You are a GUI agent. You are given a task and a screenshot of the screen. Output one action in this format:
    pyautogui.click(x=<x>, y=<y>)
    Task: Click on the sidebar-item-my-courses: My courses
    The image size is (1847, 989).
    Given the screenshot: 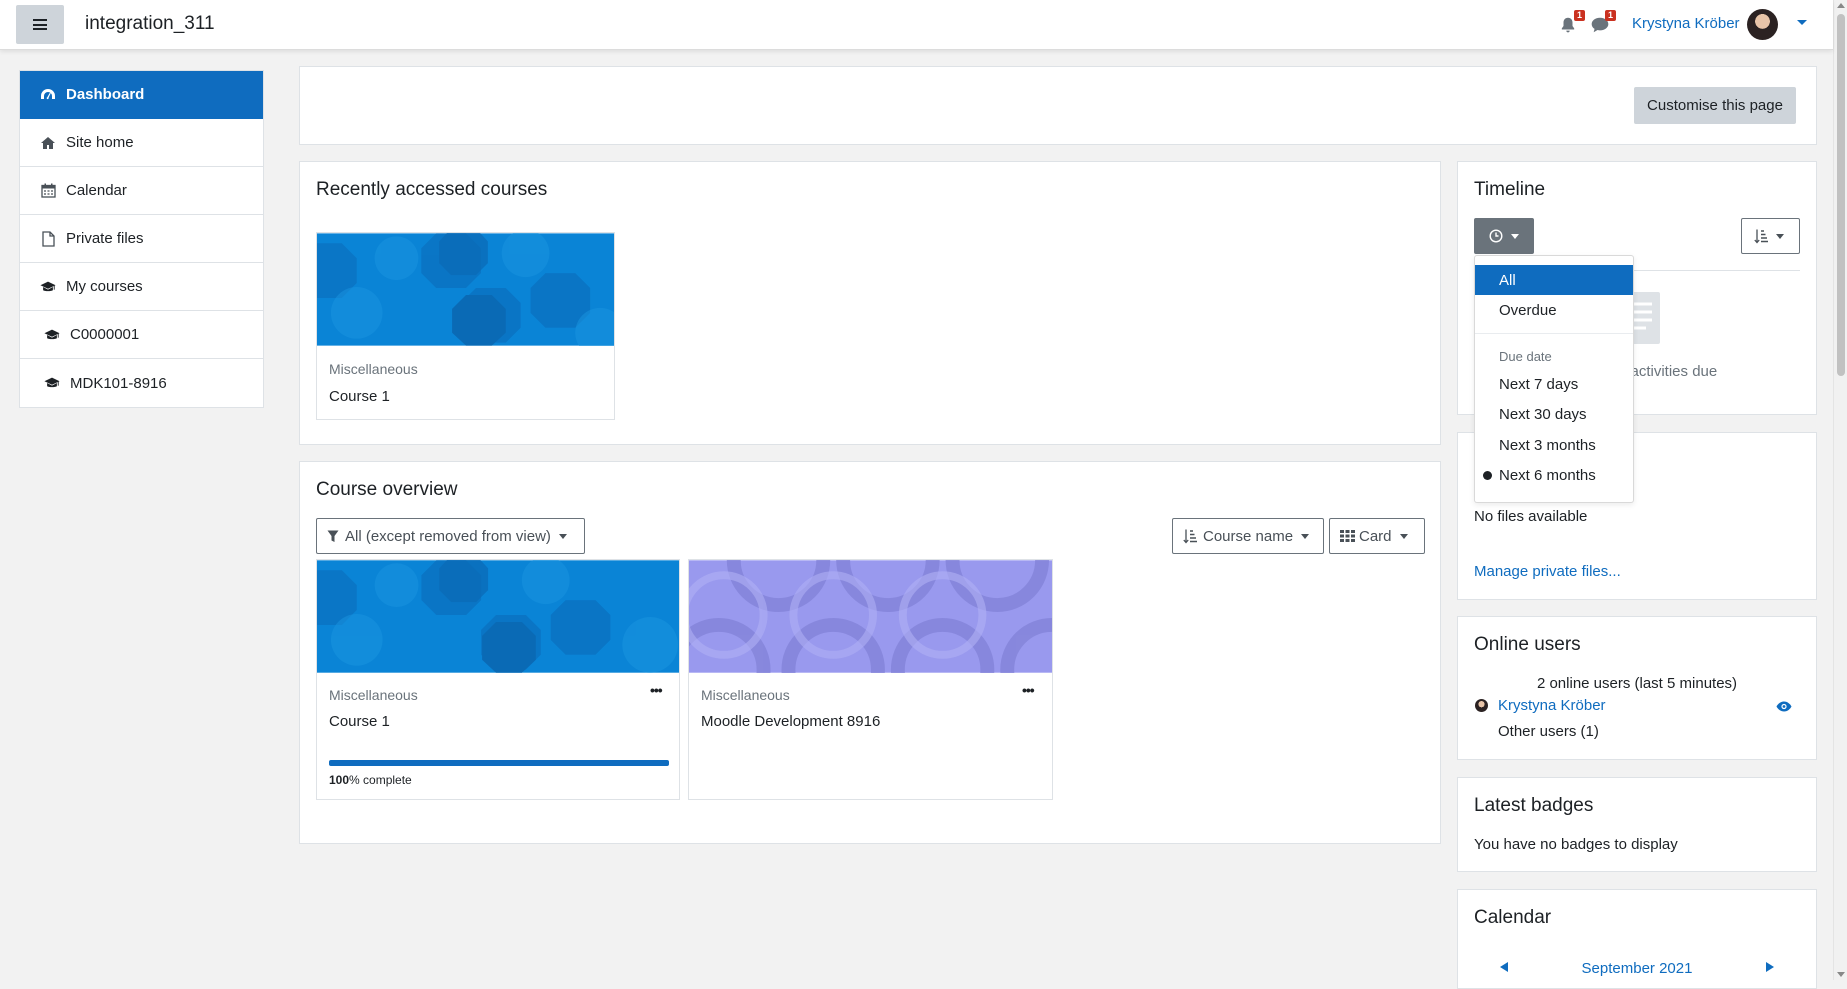 What is the action you would take?
    pyautogui.click(x=141, y=287)
    